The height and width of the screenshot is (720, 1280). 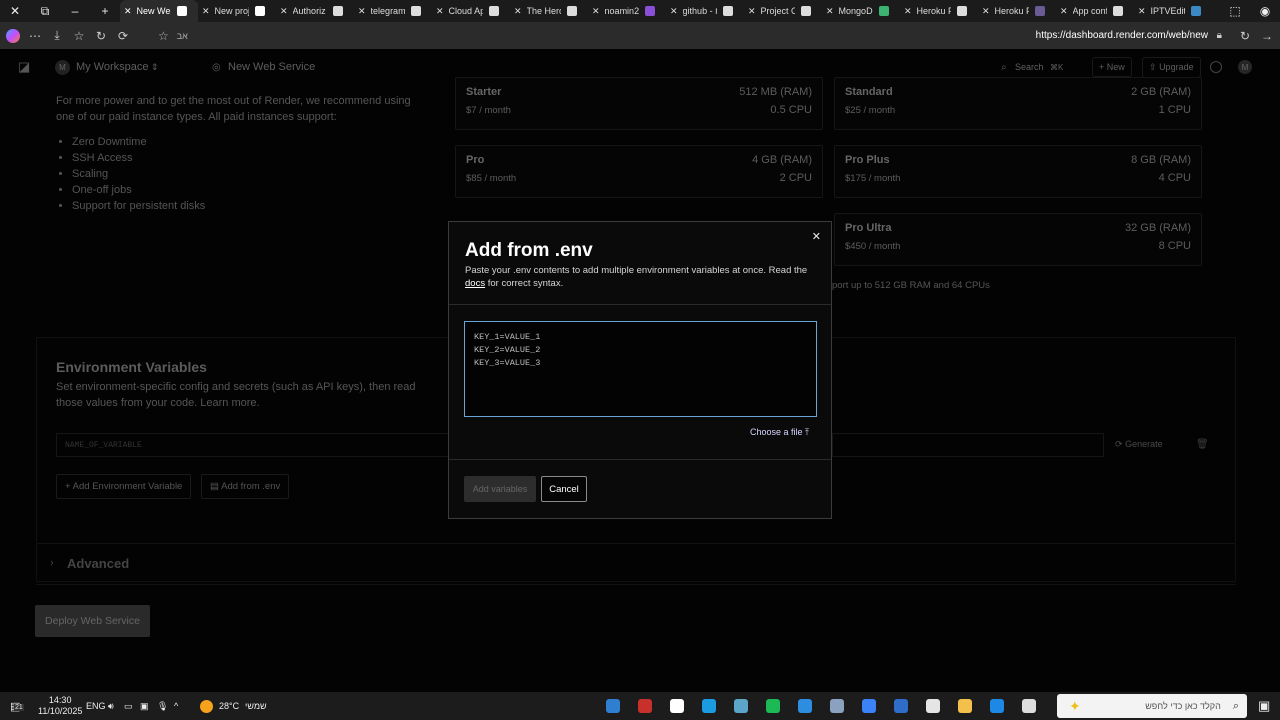 I want to click on refresh-icon: ↻, so click(x=1245, y=35).